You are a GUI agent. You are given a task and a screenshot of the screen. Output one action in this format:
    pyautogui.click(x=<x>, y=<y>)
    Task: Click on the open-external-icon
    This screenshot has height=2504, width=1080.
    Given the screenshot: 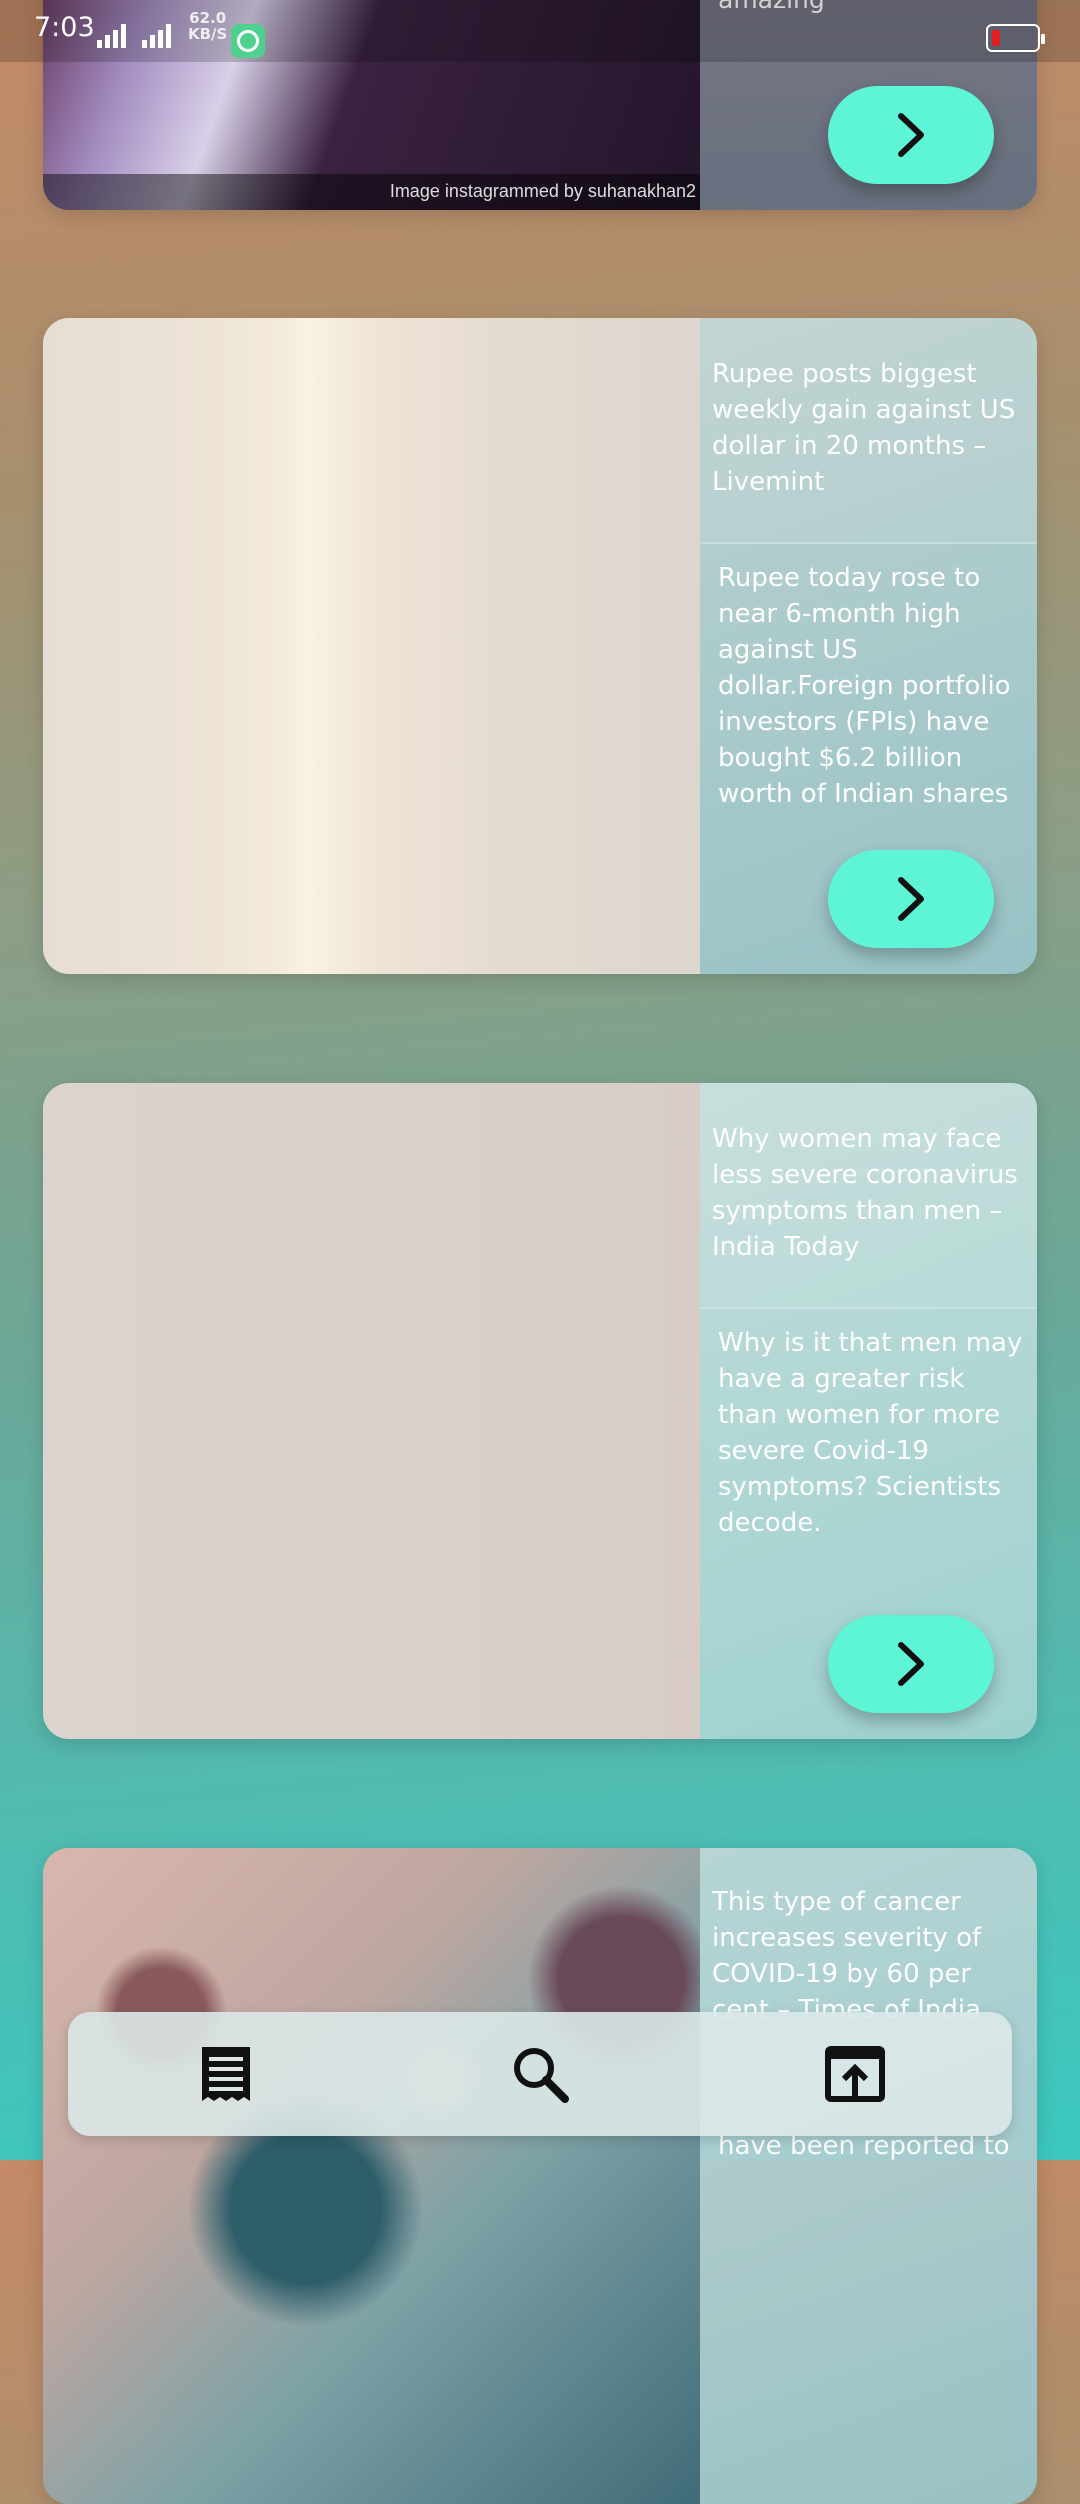 What is the action you would take?
    pyautogui.click(x=855, y=2074)
    